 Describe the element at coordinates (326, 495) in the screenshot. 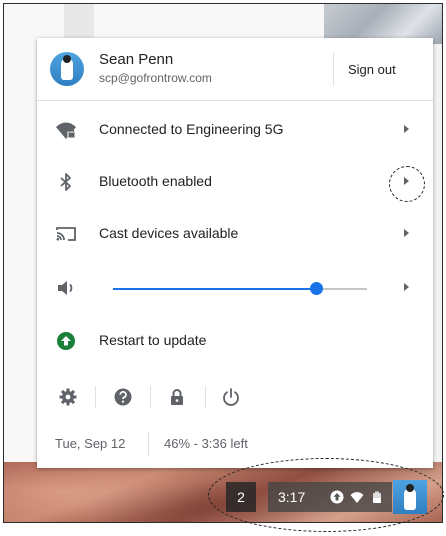

I see `annotation-ellipse` at that location.